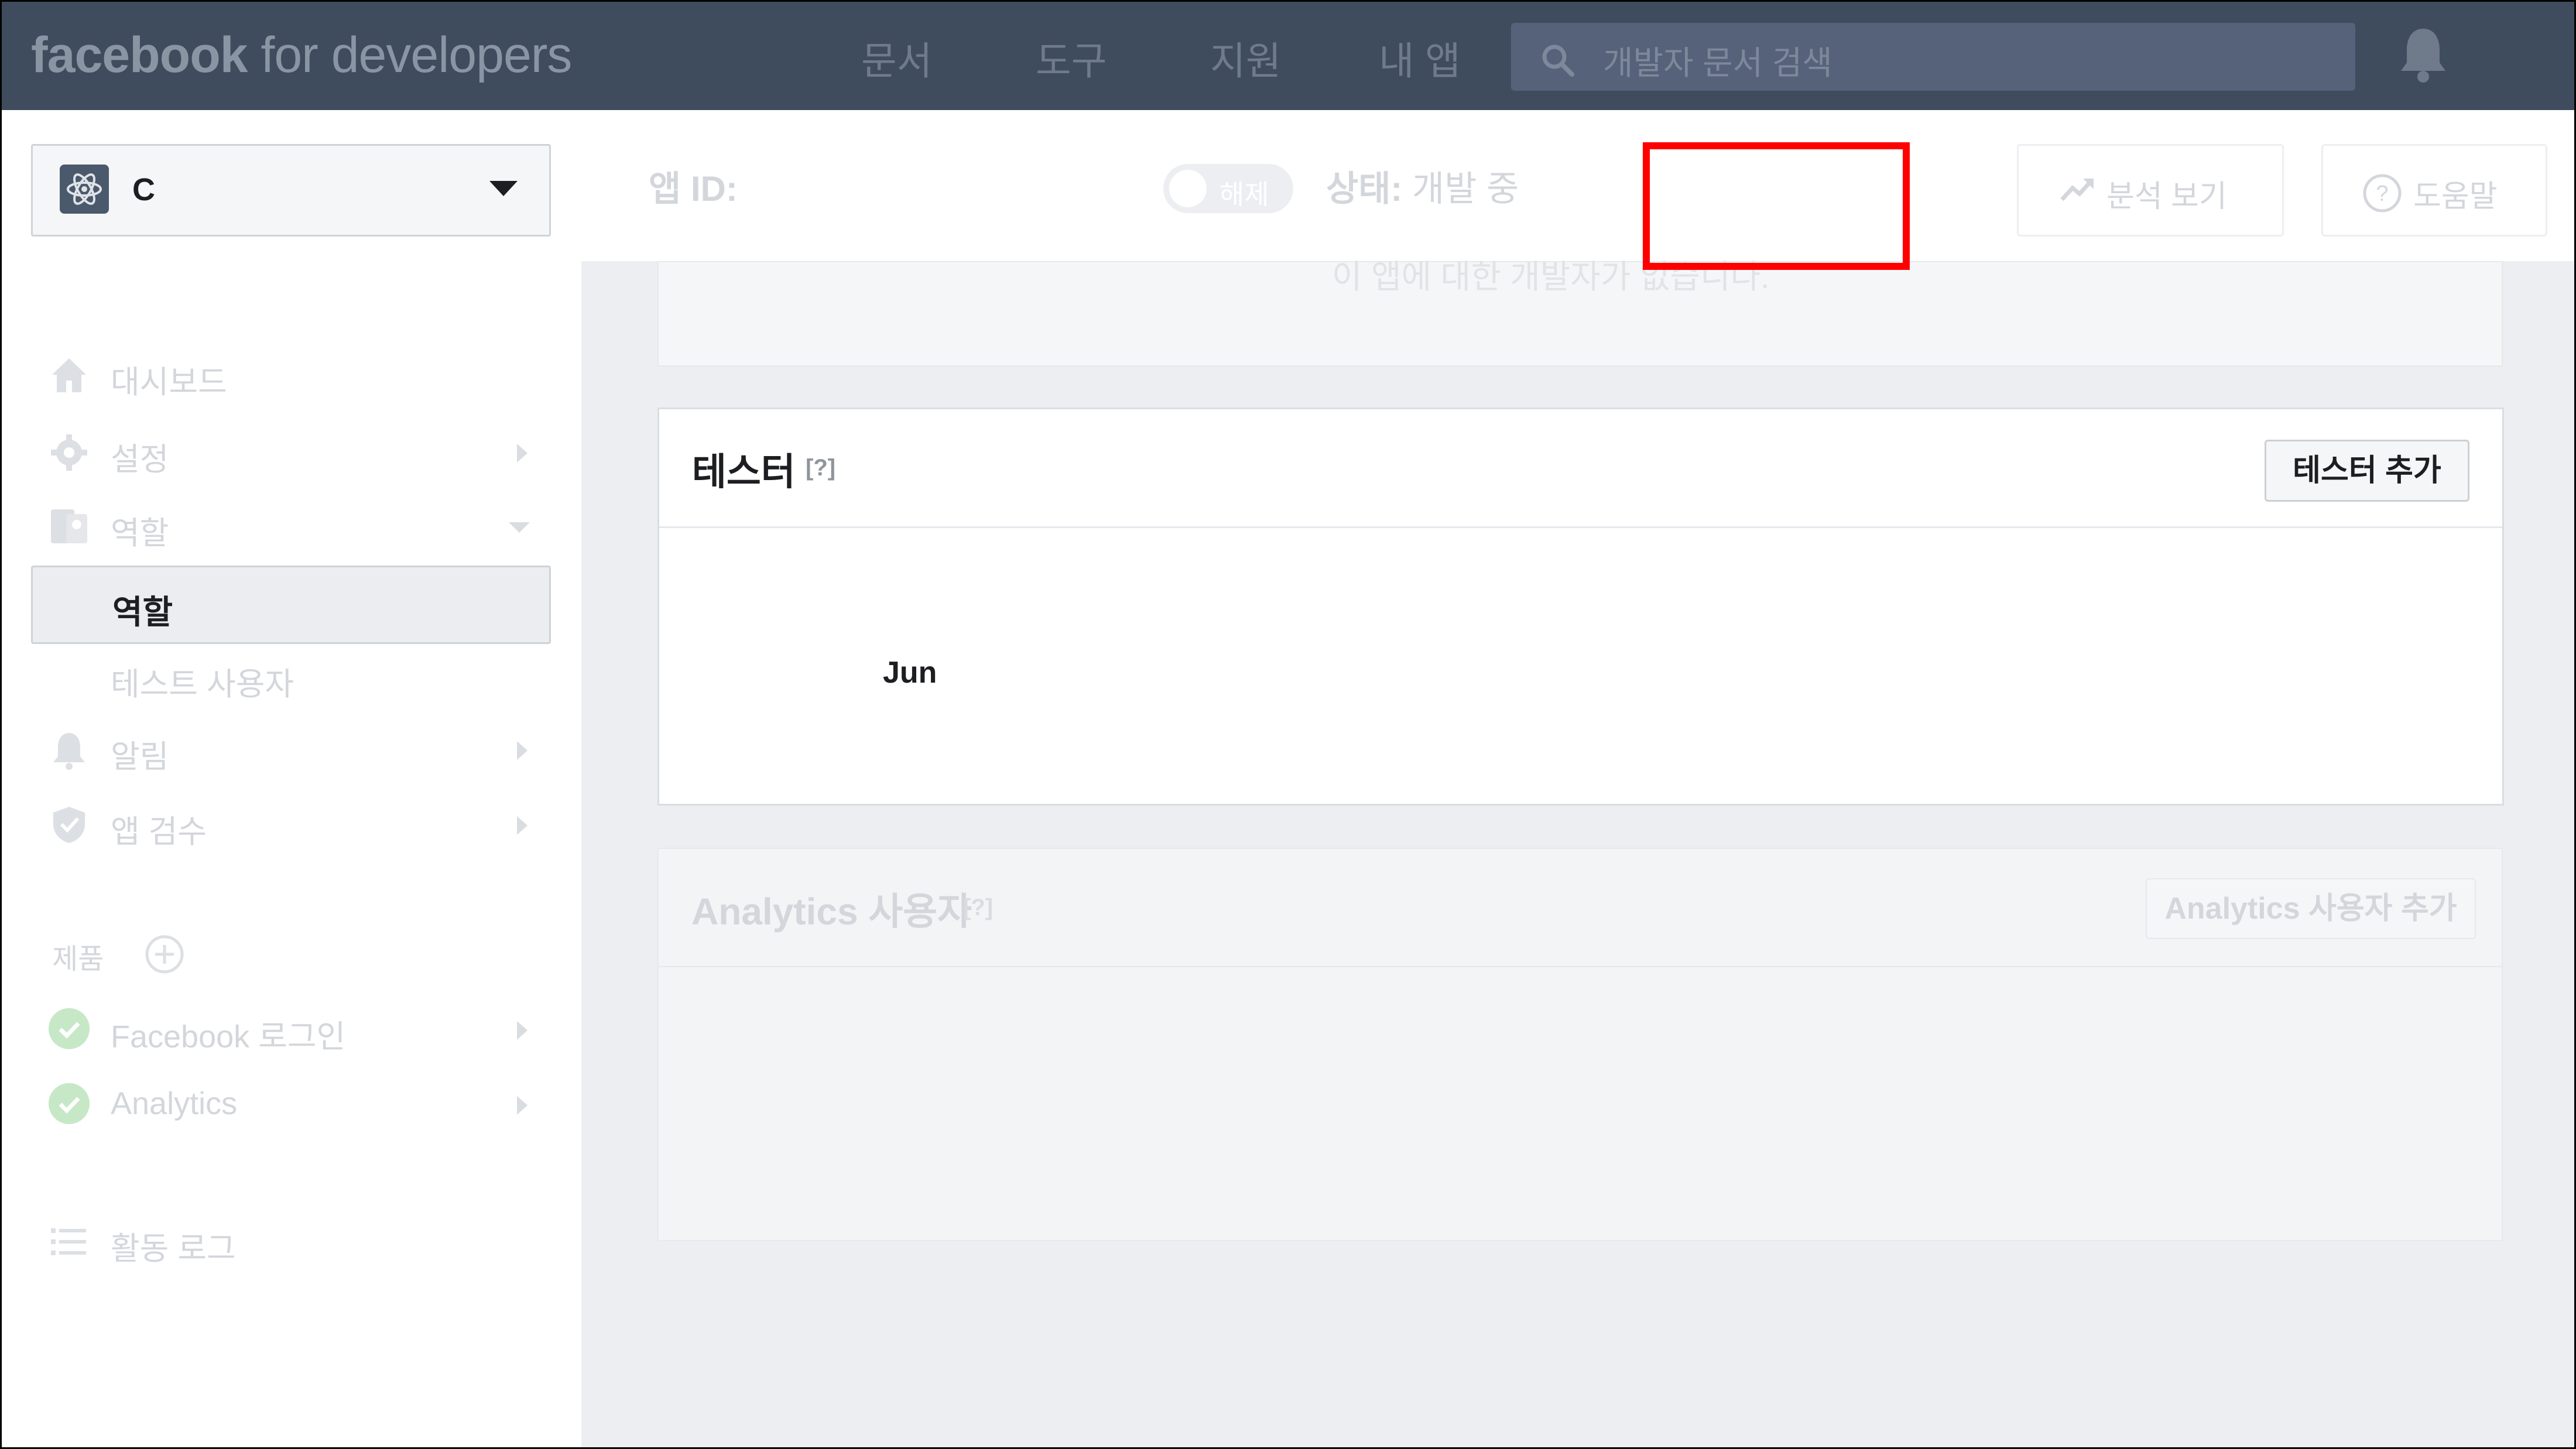 The image size is (2576, 1449). I want to click on app-selector-dropdown: C, so click(291, 190).